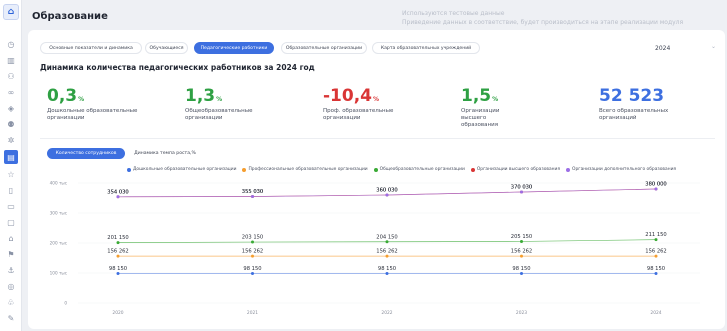 This screenshot has width=727, height=331. Describe the element at coordinates (11, 222) in the screenshot. I see `chat-icon: ▢` at that location.